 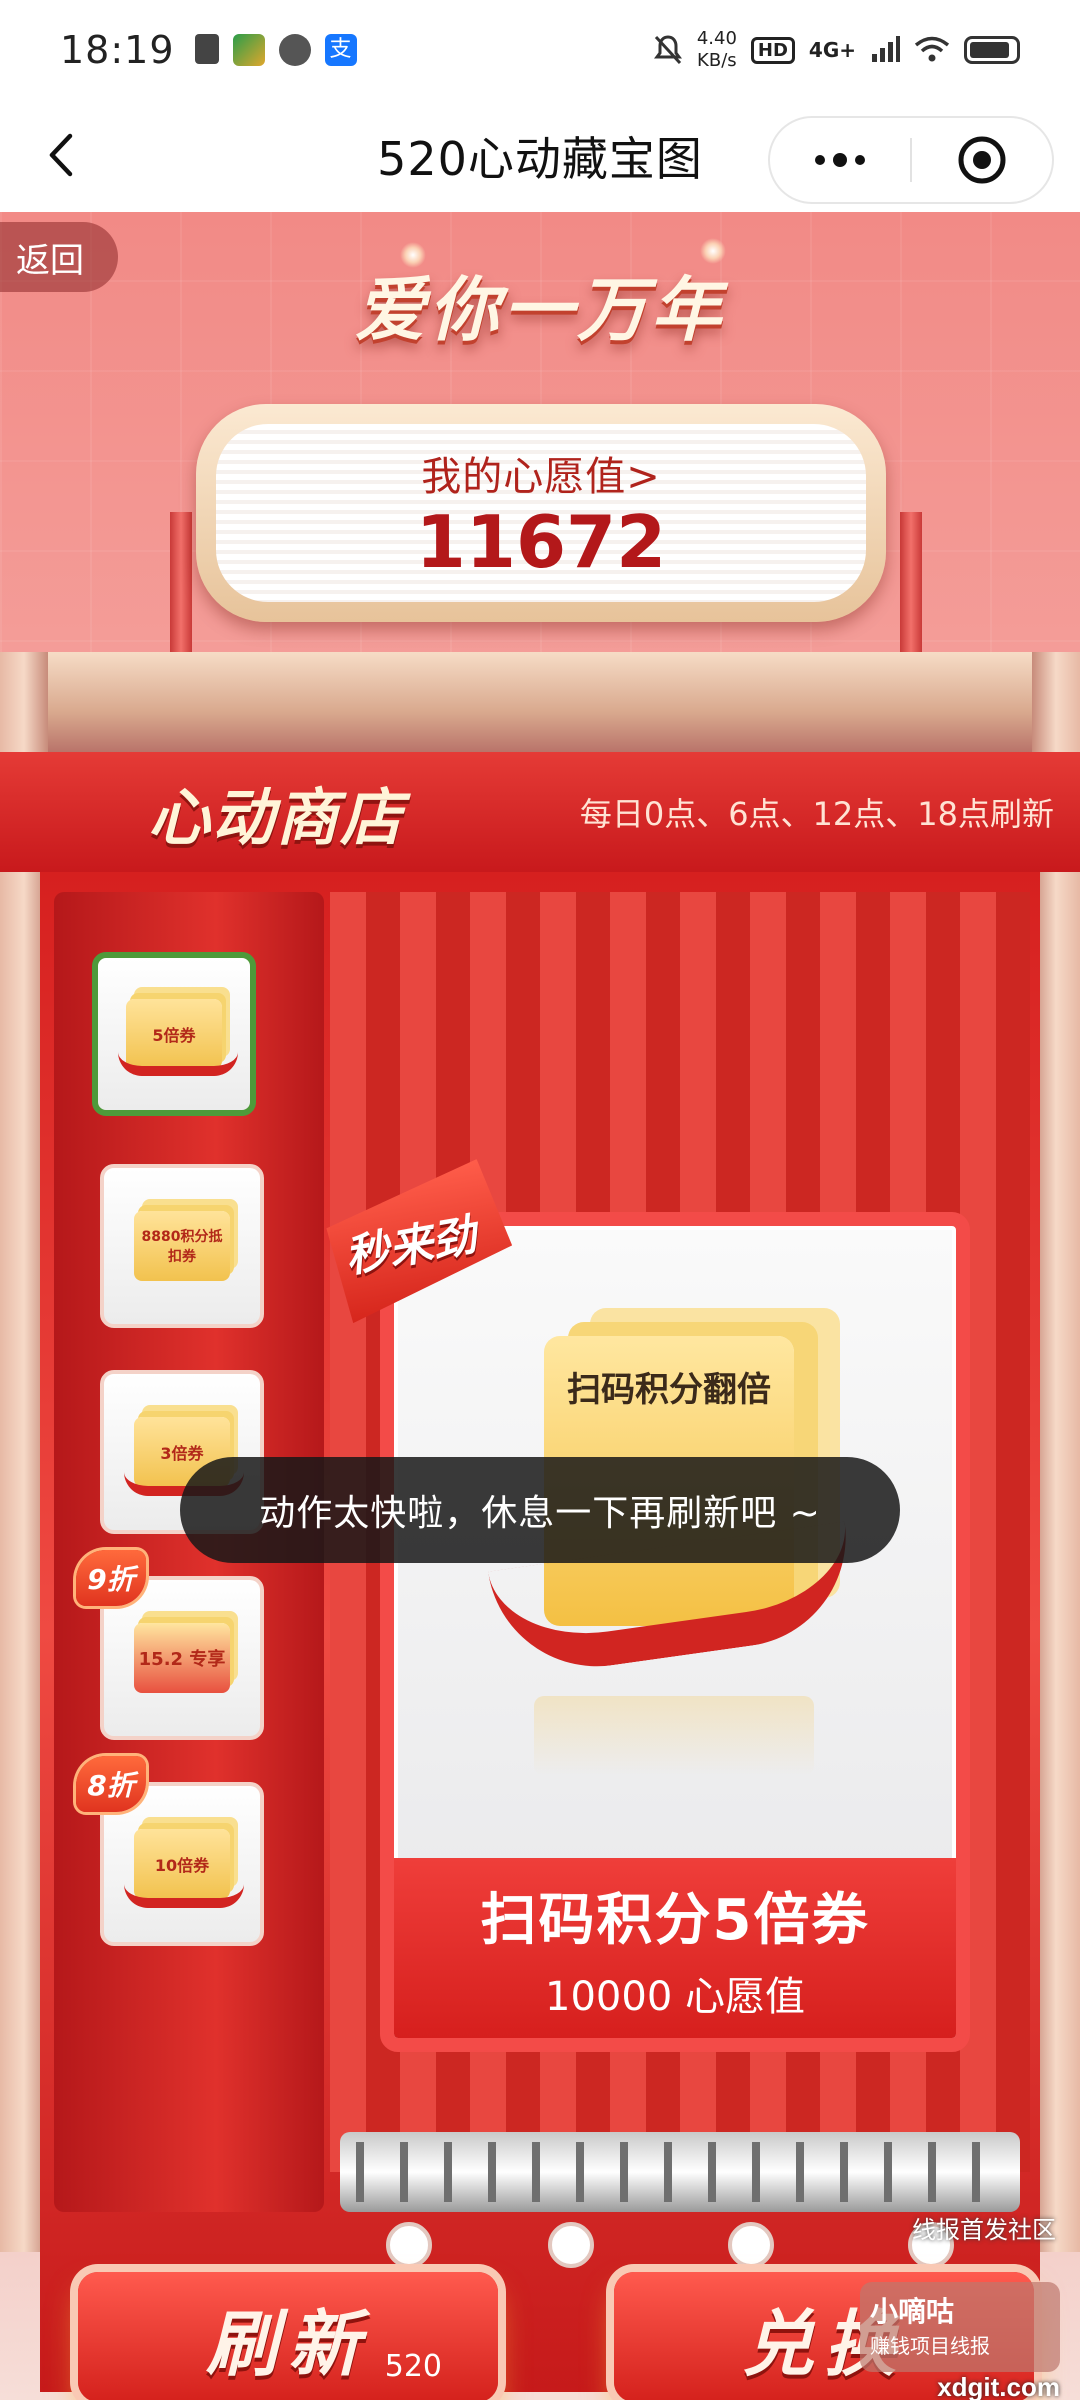 I want to click on more-button, so click(x=840, y=160).